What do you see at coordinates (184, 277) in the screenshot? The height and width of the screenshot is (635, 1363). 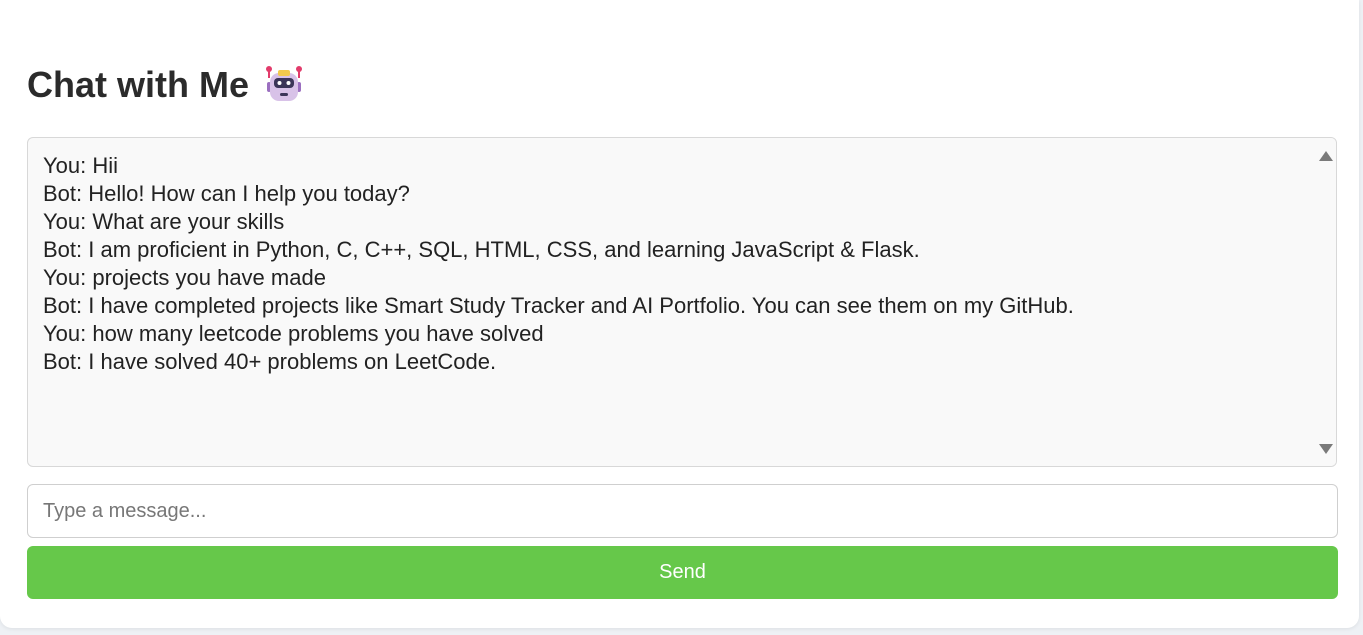 I see `chat-message: You: projects you have made` at bounding box center [184, 277].